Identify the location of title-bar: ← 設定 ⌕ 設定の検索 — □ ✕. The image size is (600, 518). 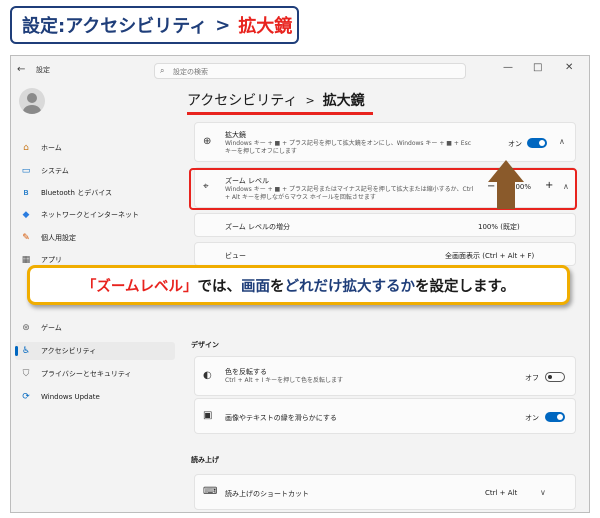
(300, 70).